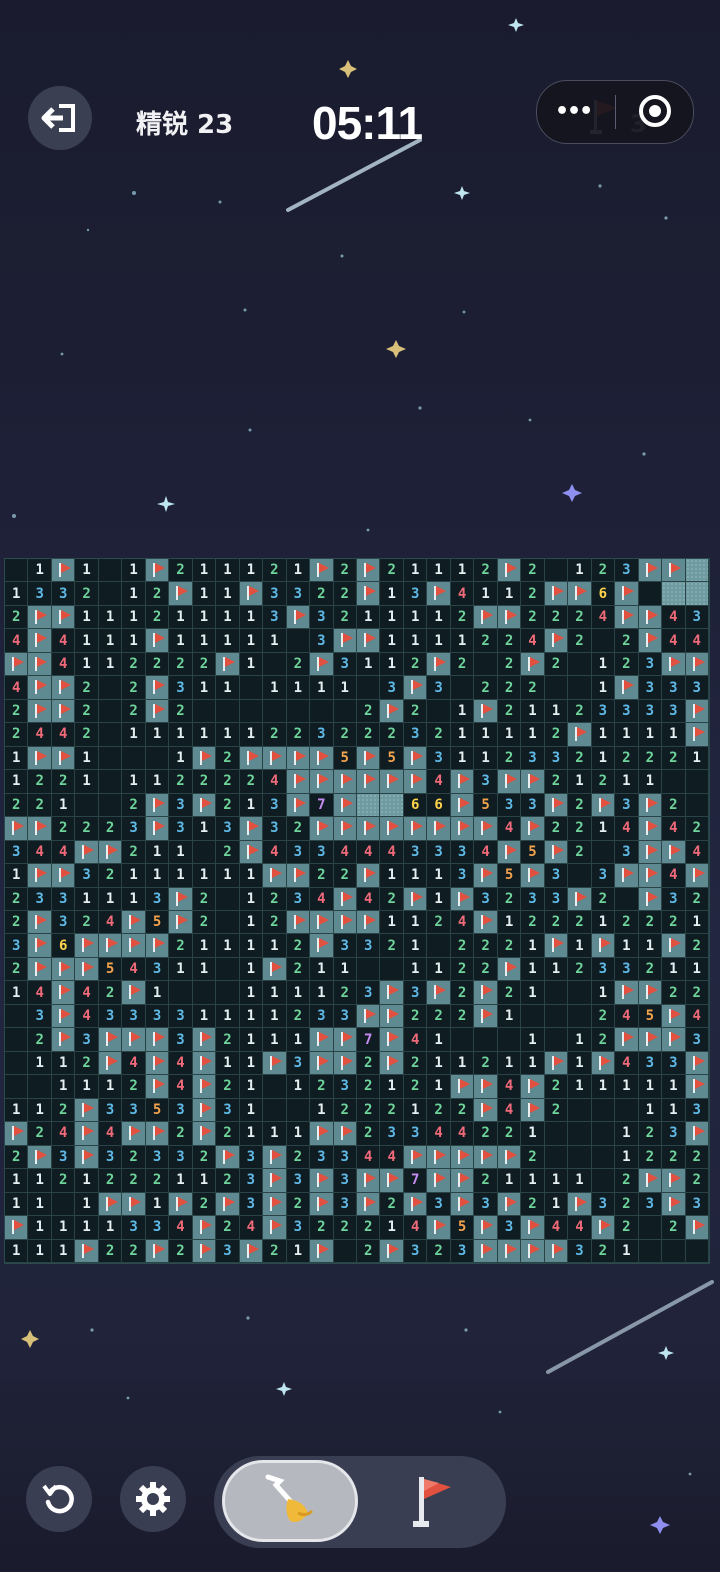 Image resolution: width=720 pixels, height=1572 pixels. I want to click on more-dots-icon: •••, so click(574, 111).